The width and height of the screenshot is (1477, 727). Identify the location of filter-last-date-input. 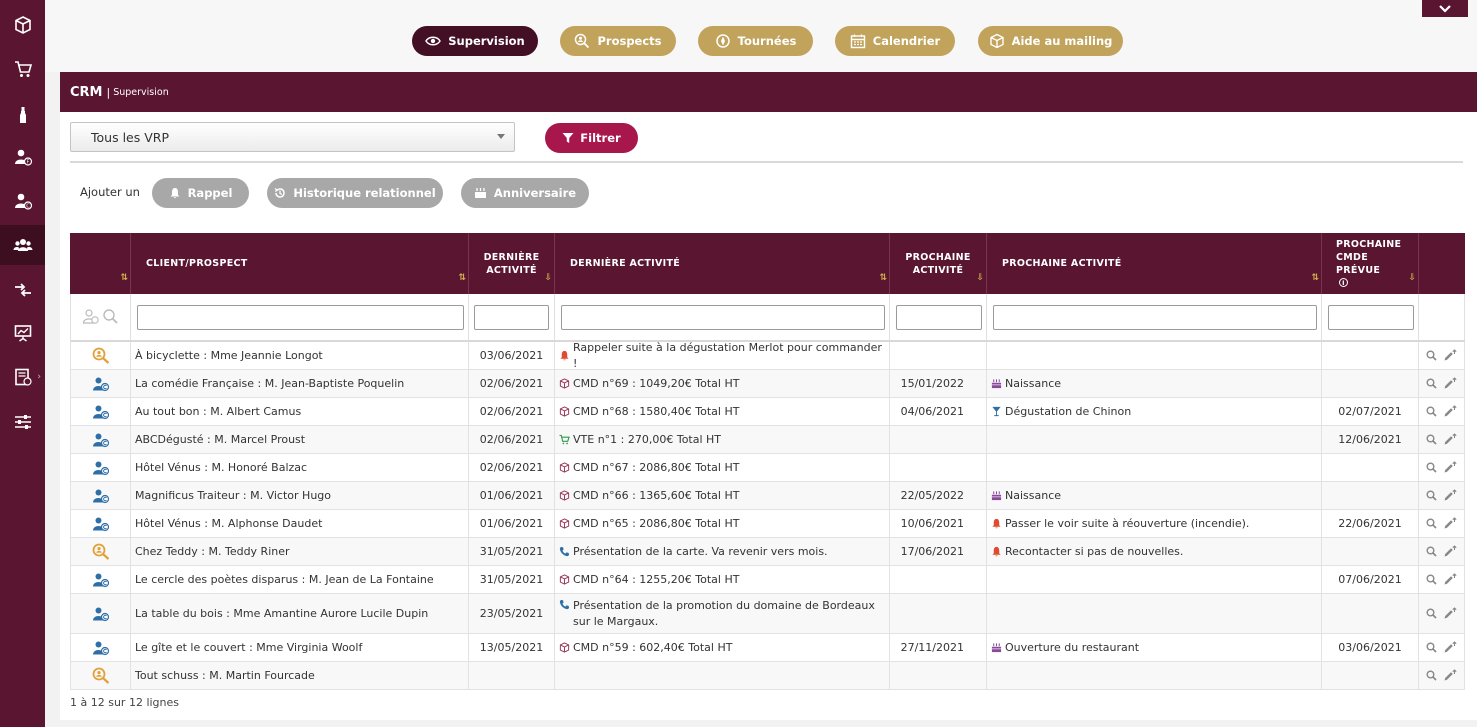
(511, 317).